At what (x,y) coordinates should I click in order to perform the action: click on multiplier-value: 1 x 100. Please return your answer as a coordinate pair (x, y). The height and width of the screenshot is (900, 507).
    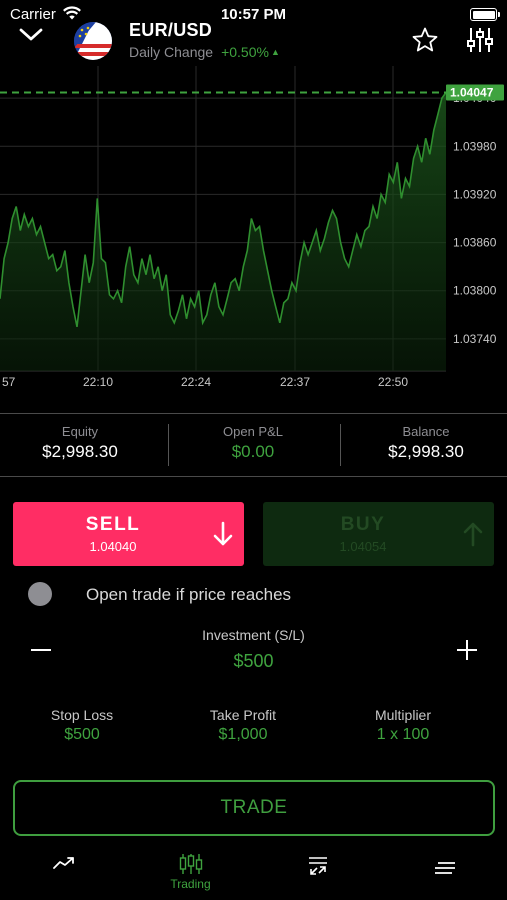
    Looking at the image, I should click on (403, 734).